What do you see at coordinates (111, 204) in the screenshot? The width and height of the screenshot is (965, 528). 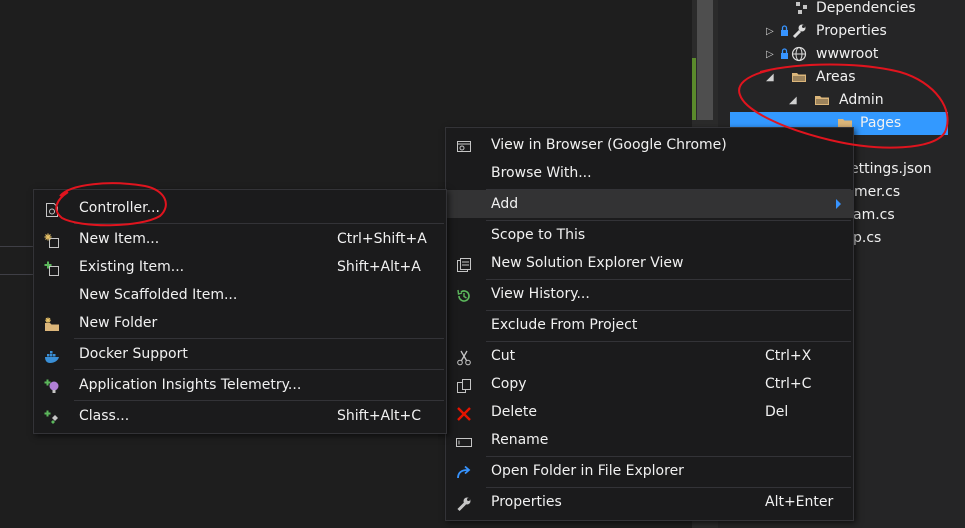 I see `annotation-circle-controller` at bounding box center [111, 204].